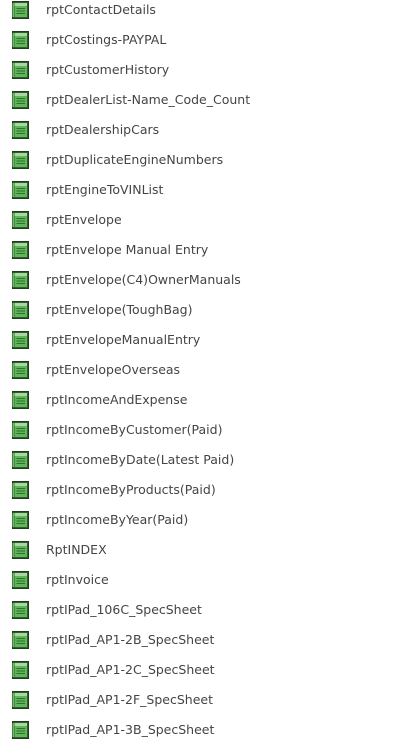  What do you see at coordinates (203, 522) in the screenshot?
I see `report-item: rptIncomeByYear(Paid)` at bounding box center [203, 522].